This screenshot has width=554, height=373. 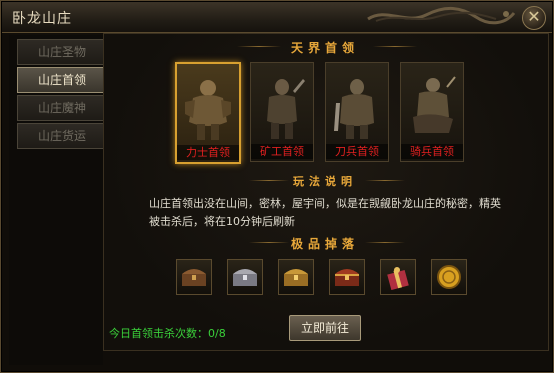 I want to click on window-title: 卧龙山庄, so click(x=42, y=19).